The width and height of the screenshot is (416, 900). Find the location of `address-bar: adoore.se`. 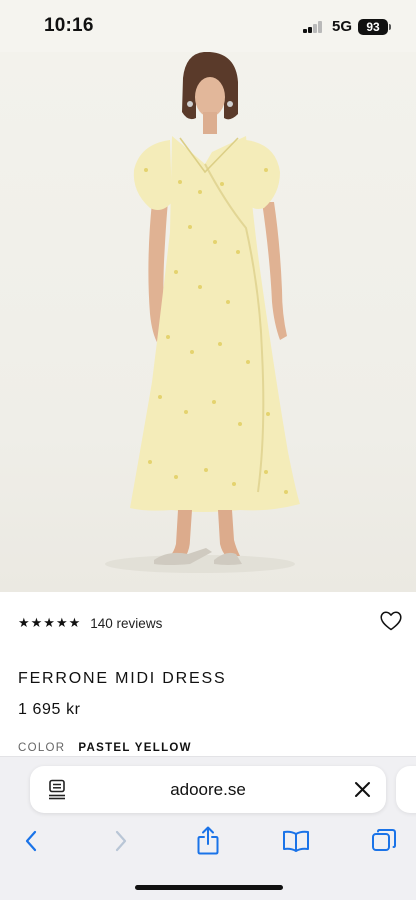

address-bar: adoore.se is located at coordinates (208, 789).